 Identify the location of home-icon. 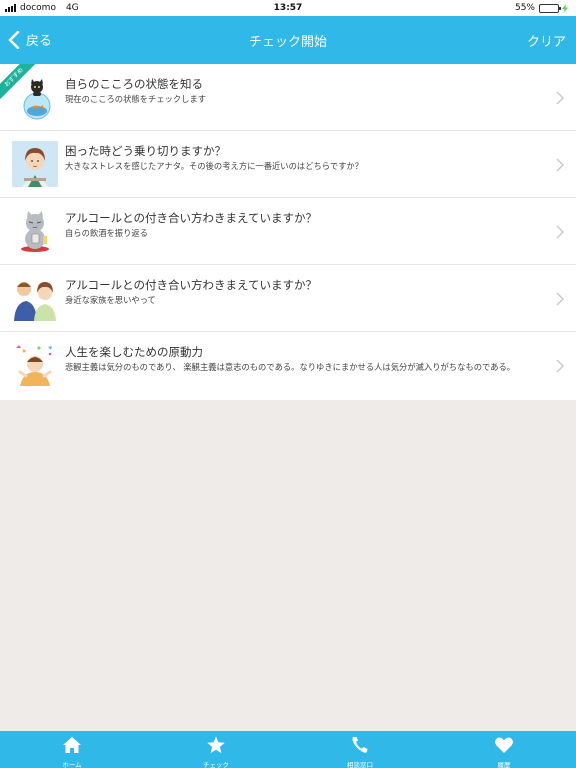
(72, 745).